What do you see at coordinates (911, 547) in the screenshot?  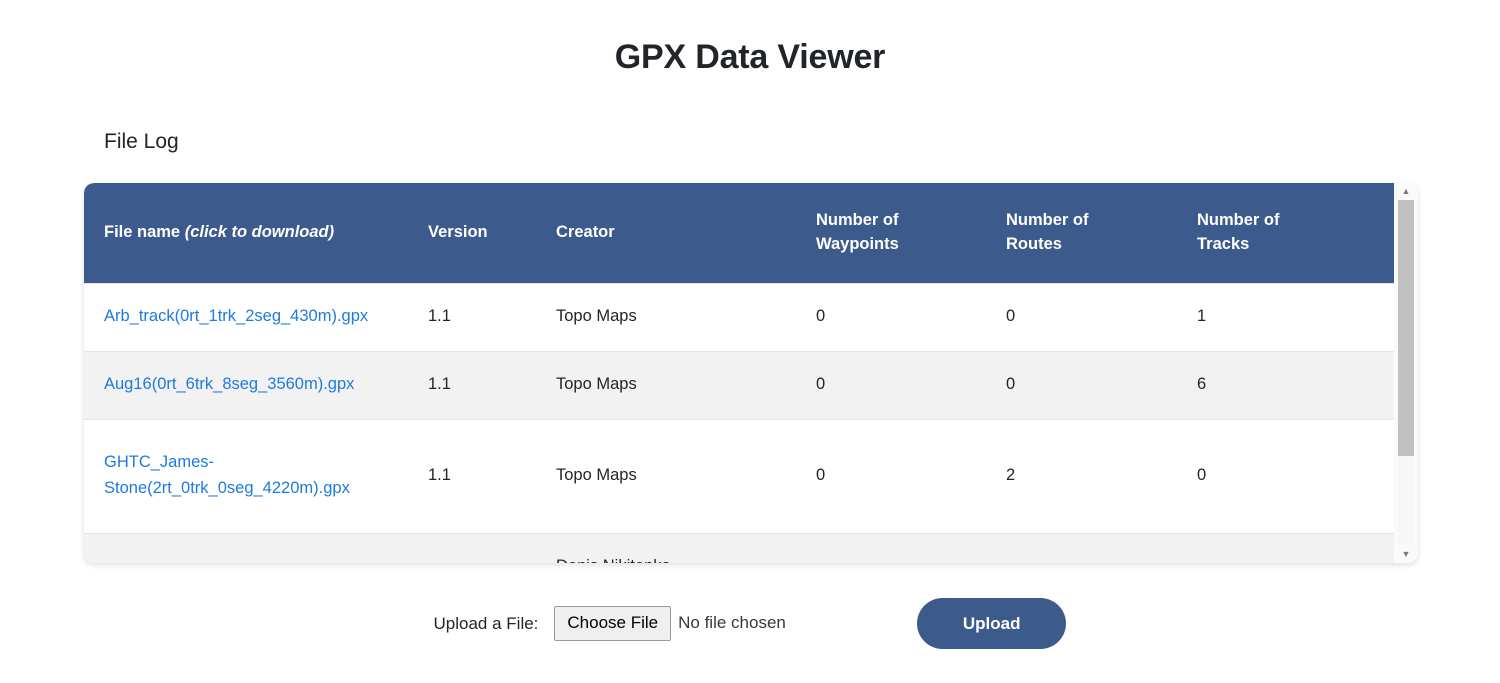 I see `cell-waypoints` at bounding box center [911, 547].